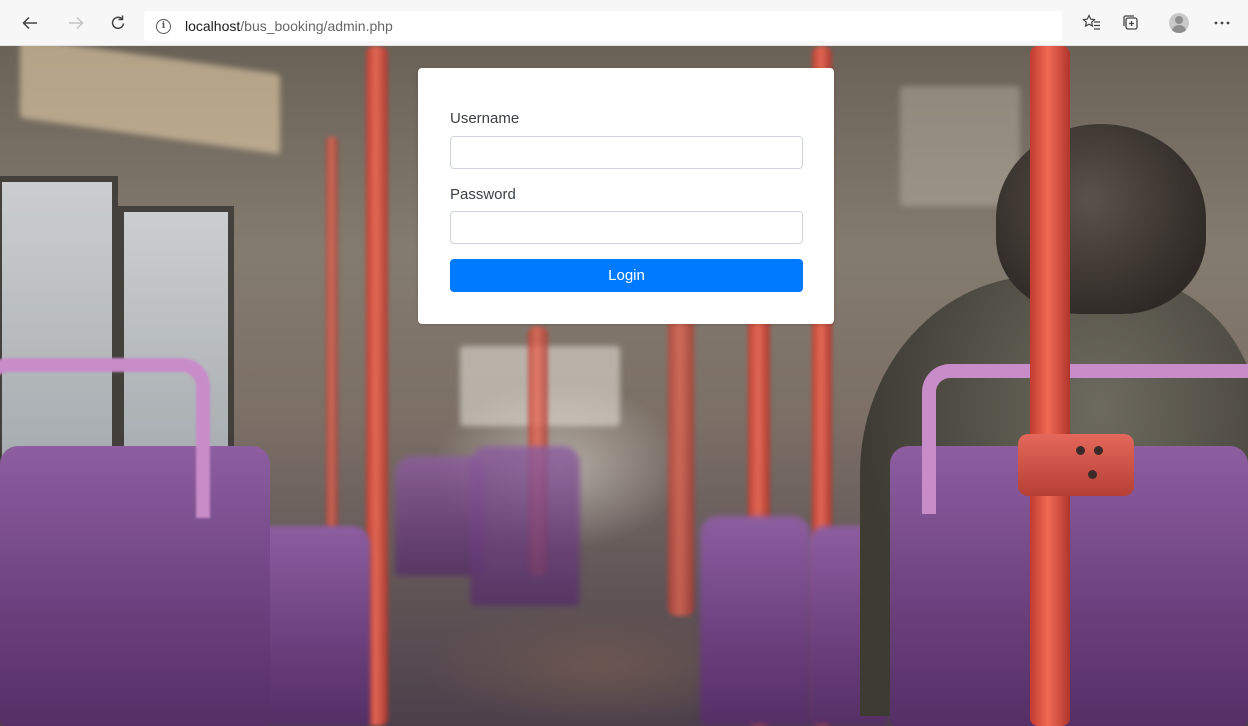  Describe the element at coordinates (1222, 23) in the screenshot. I see `more-options-icon` at that location.